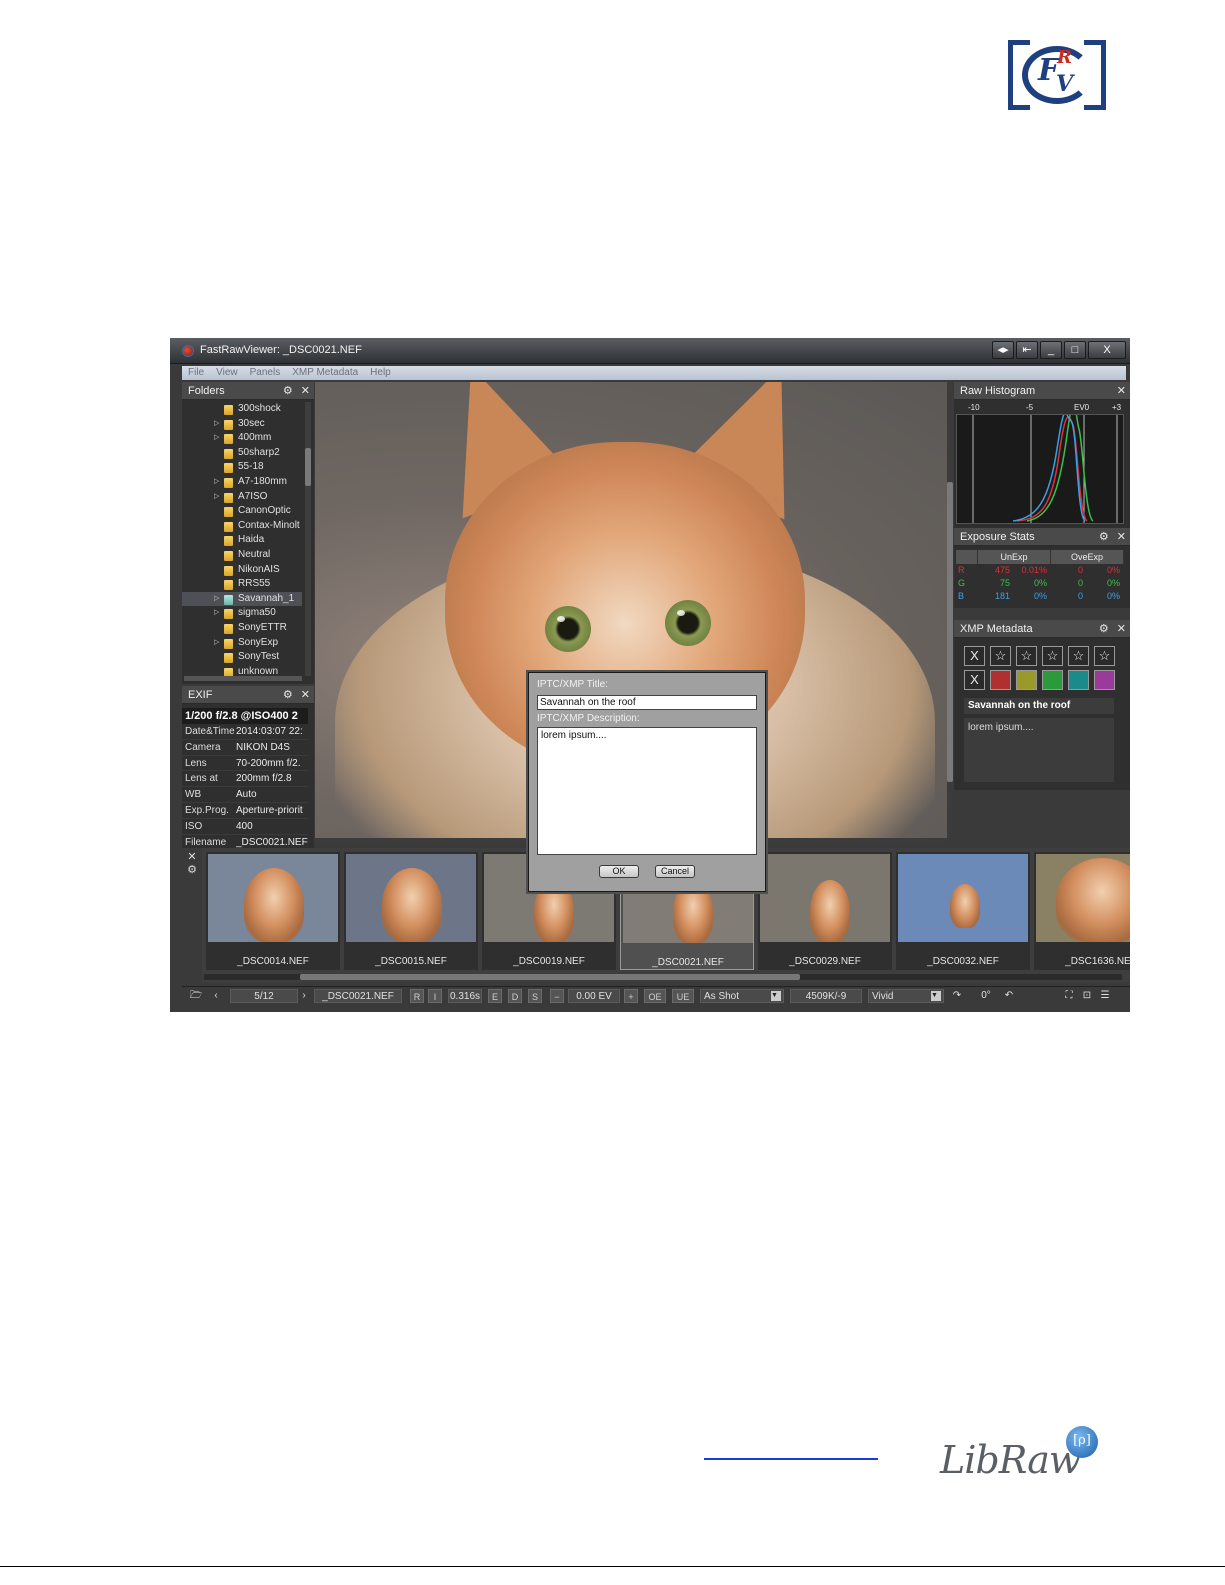 This screenshot has width=1225, height=1585. What do you see at coordinates (742, 996) in the screenshot?
I see `white-balance-select: As Shot ▼` at bounding box center [742, 996].